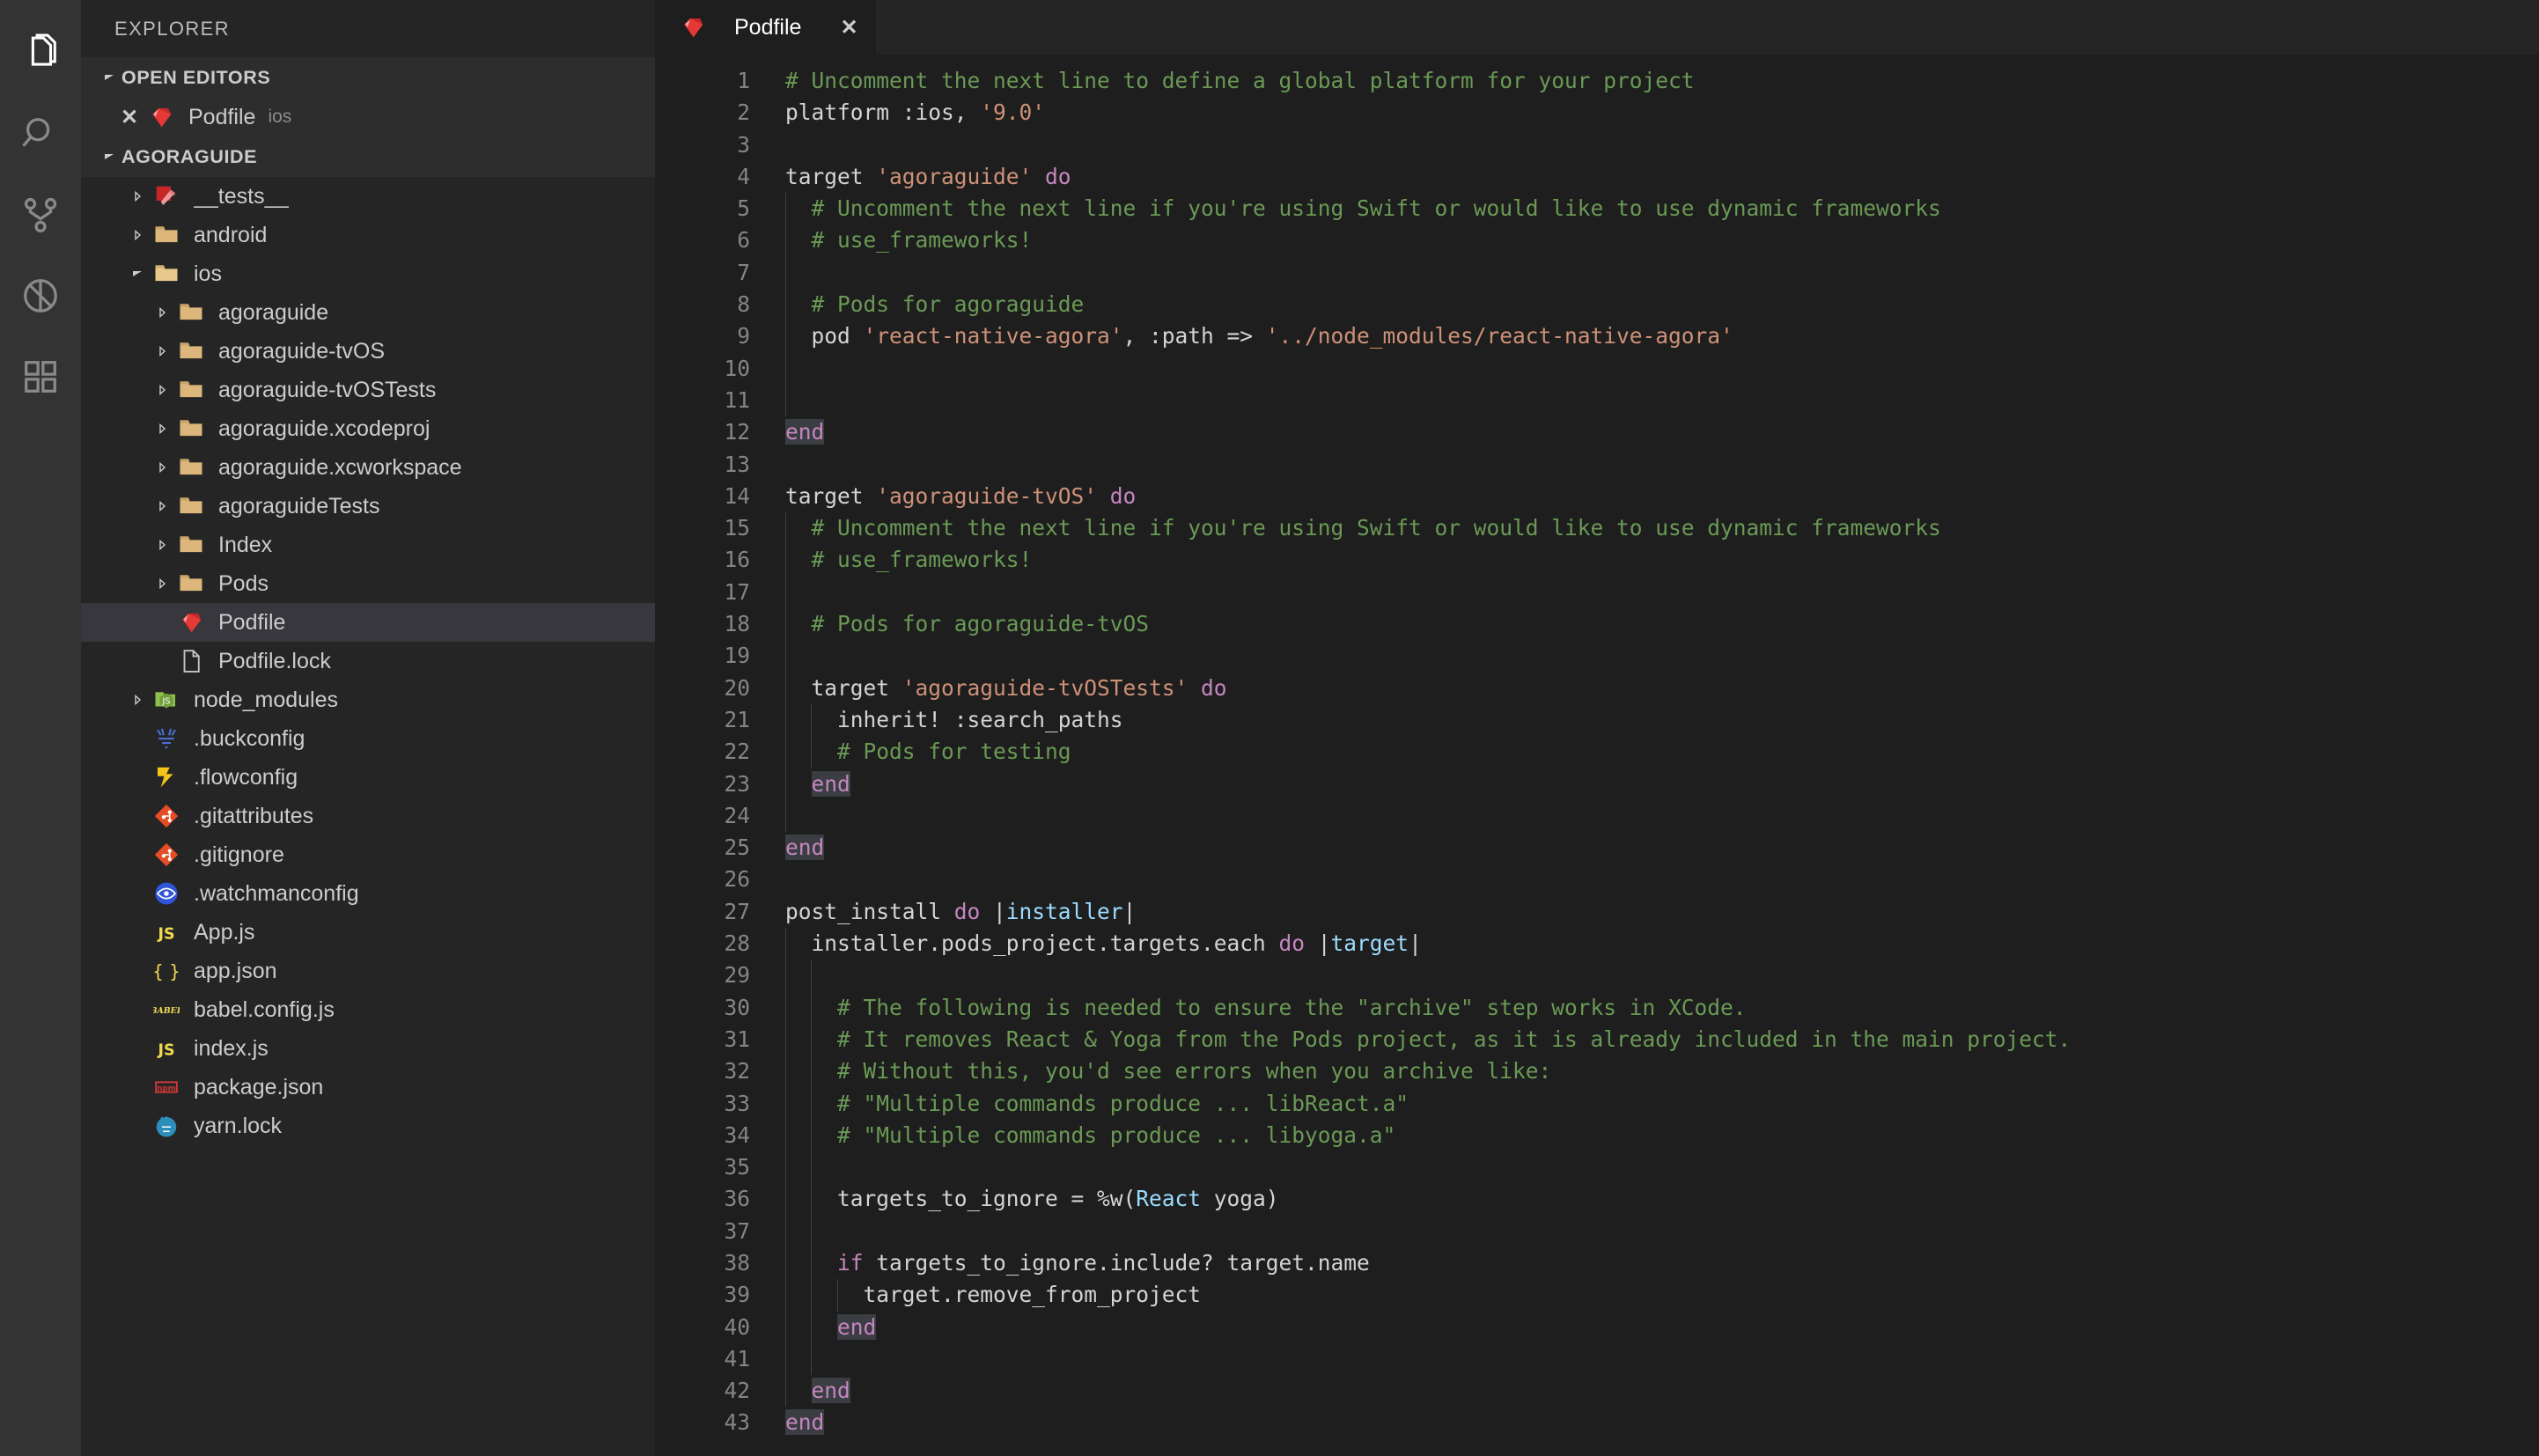 Image resolution: width=2539 pixels, height=1456 pixels. I want to click on tree-item-label: agoraguideTests, so click(299, 505).